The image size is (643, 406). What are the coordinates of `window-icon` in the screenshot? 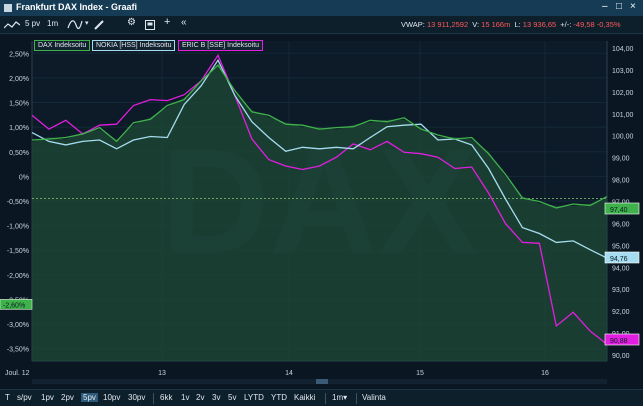 It's located at (8, 8).